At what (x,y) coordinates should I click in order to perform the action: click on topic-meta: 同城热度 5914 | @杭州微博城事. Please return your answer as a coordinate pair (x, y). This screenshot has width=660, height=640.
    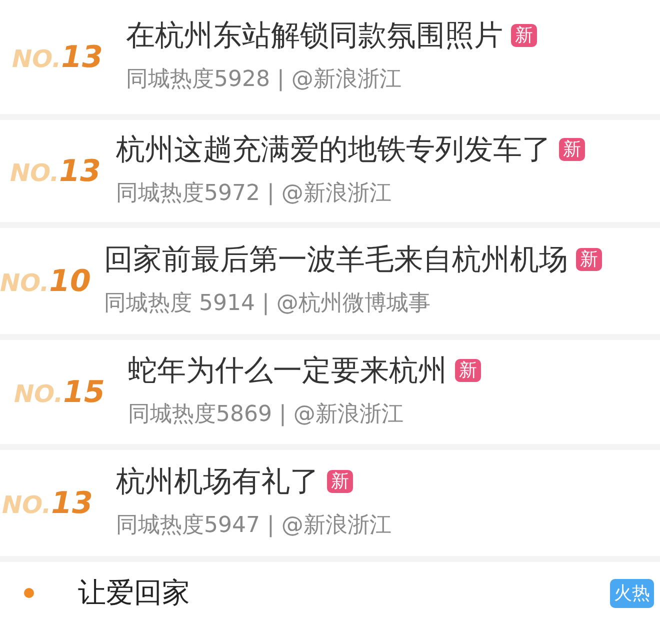
    Looking at the image, I should click on (268, 304).